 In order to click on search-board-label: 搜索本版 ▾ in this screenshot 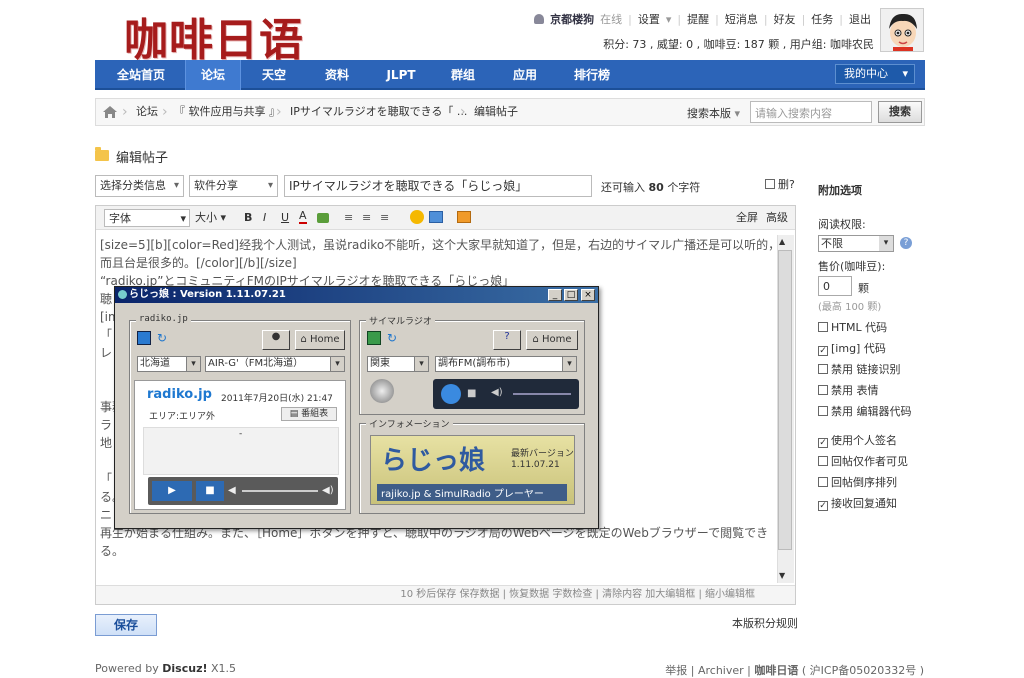, I will do `click(713, 113)`.